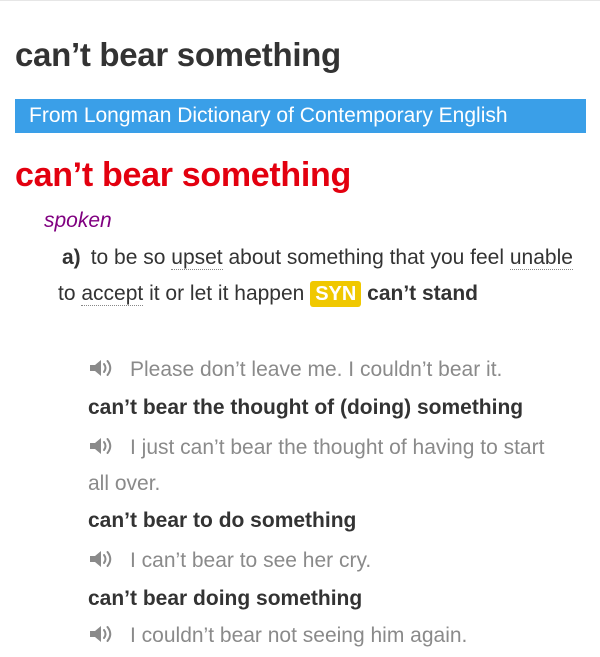  Describe the element at coordinates (222, 520) in the screenshot. I see `collocation-pattern: can’t bear to do something` at that location.